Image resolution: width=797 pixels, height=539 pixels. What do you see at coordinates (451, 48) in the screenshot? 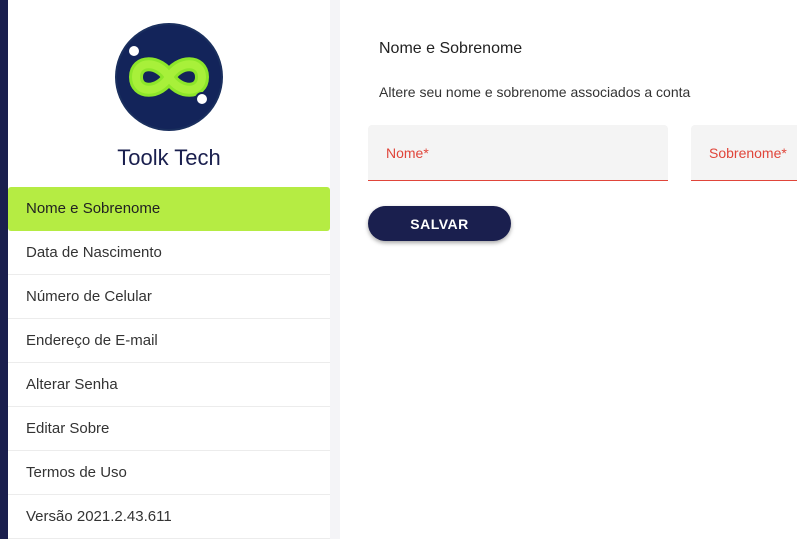
I see `page-title: Nome e Sobrenome` at bounding box center [451, 48].